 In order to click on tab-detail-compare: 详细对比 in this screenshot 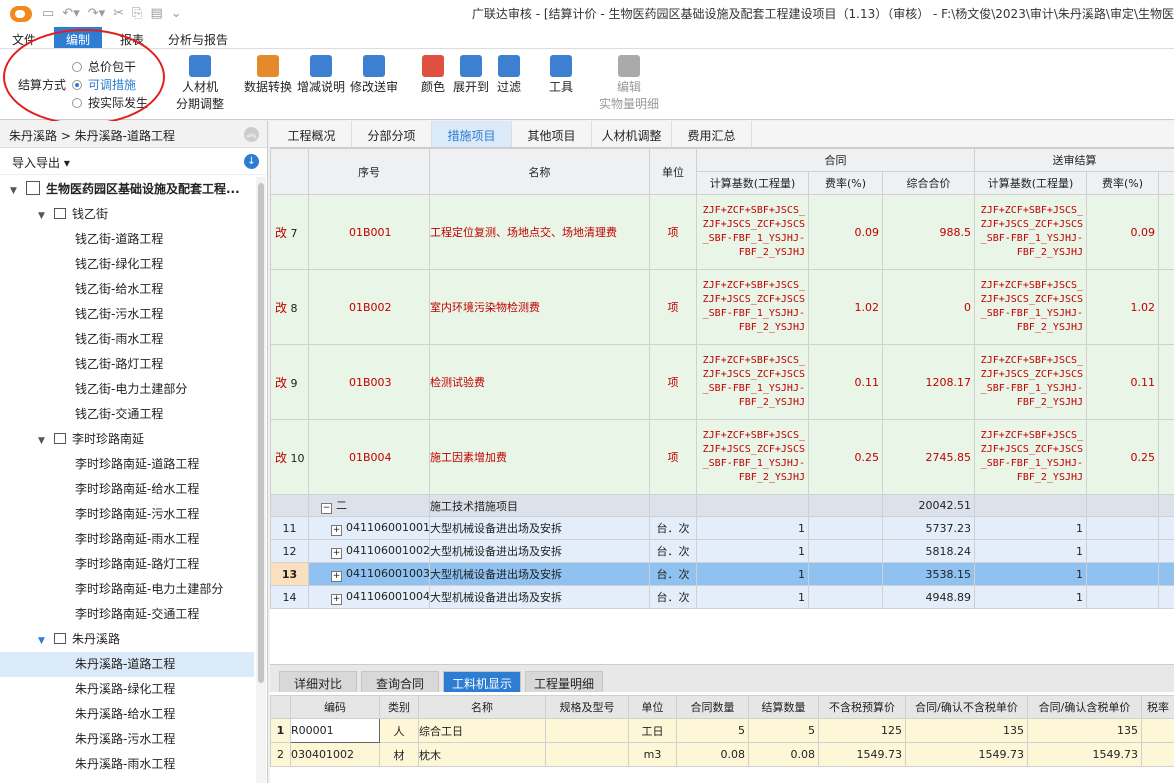, I will do `click(318, 681)`.